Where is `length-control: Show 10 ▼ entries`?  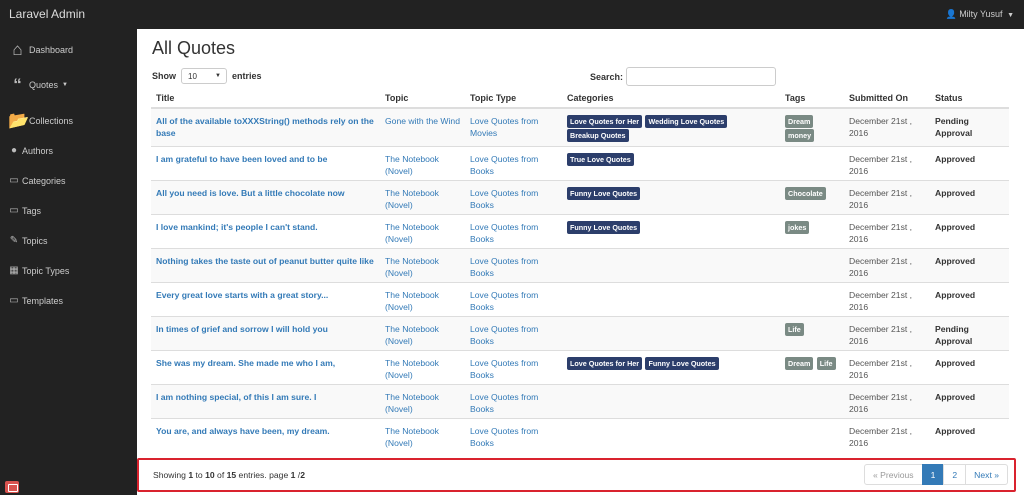
length-control: Show 10 ▼ entries is located at coordinates (207, 76).